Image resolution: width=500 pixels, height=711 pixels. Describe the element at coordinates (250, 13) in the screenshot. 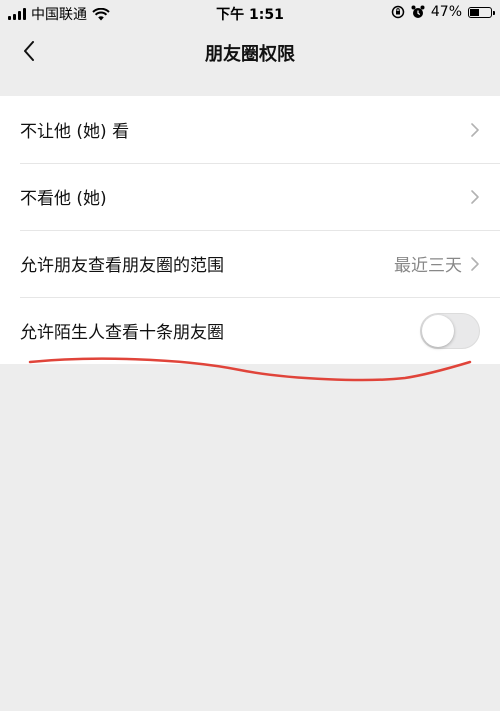

I see `status-bar: 中国联通 下午 1:51 47%` at that location.